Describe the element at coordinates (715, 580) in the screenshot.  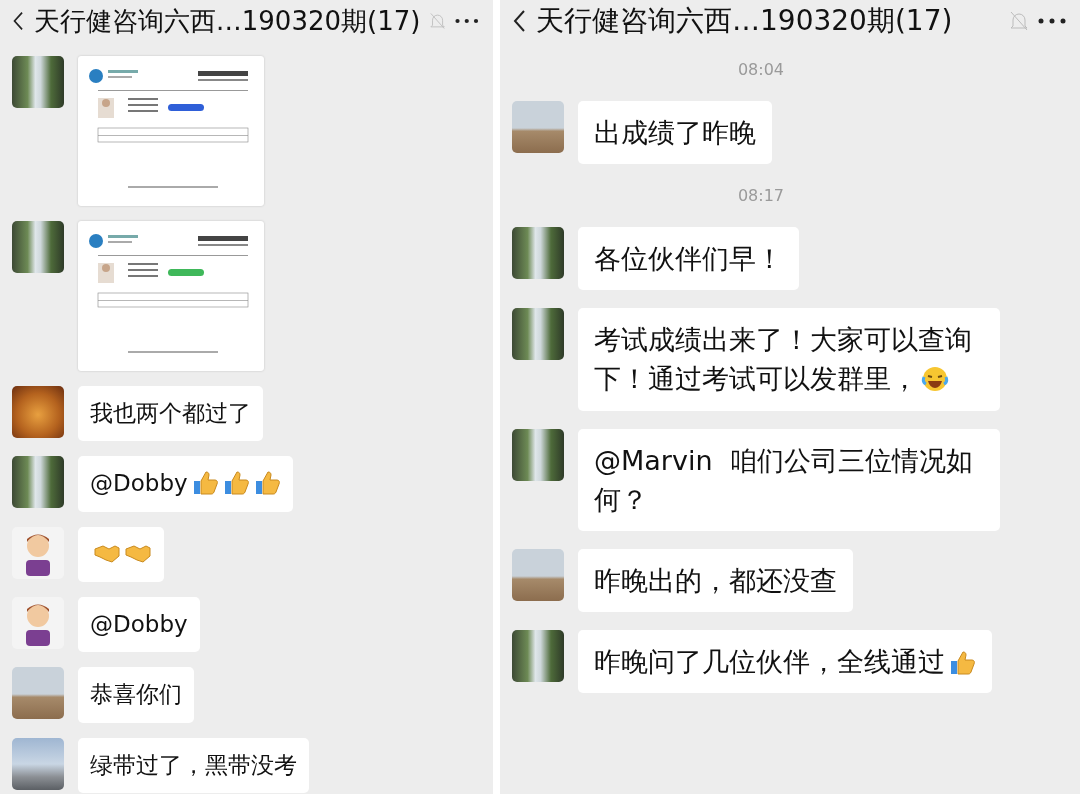
I see `message-bubble: 昨晚出的，都还没查` at that location.